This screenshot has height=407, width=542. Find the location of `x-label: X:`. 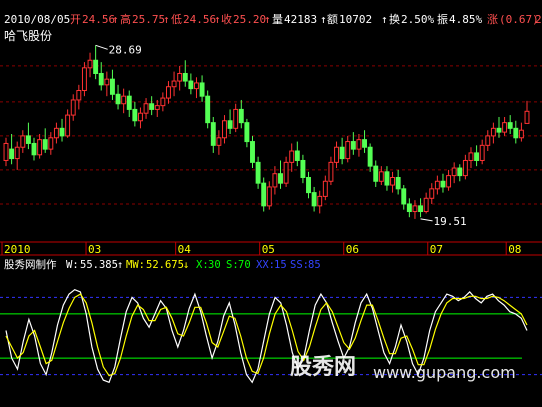

x-label: X: is located at coordinates (202, 265).